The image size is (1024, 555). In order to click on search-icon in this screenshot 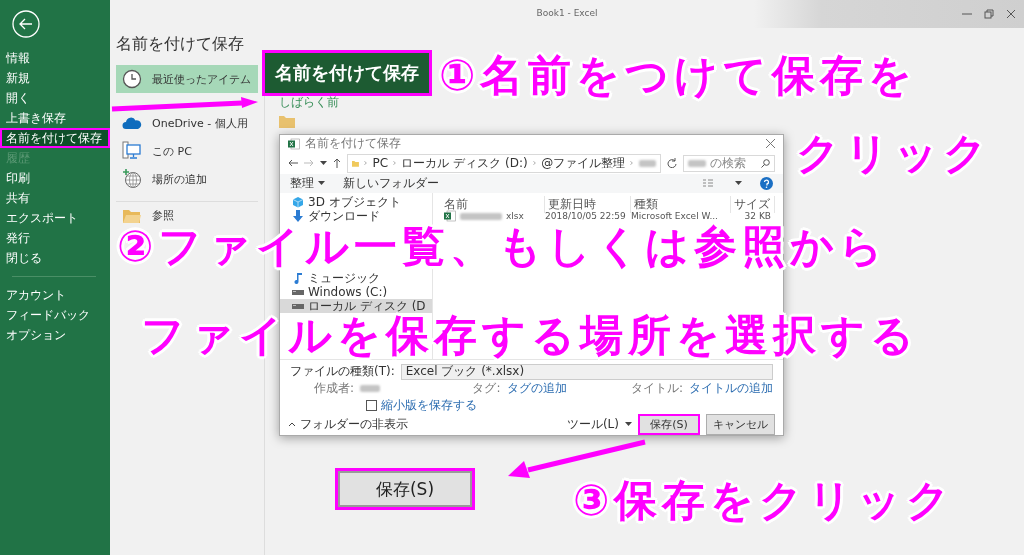, I will do `click(765, 163)`.